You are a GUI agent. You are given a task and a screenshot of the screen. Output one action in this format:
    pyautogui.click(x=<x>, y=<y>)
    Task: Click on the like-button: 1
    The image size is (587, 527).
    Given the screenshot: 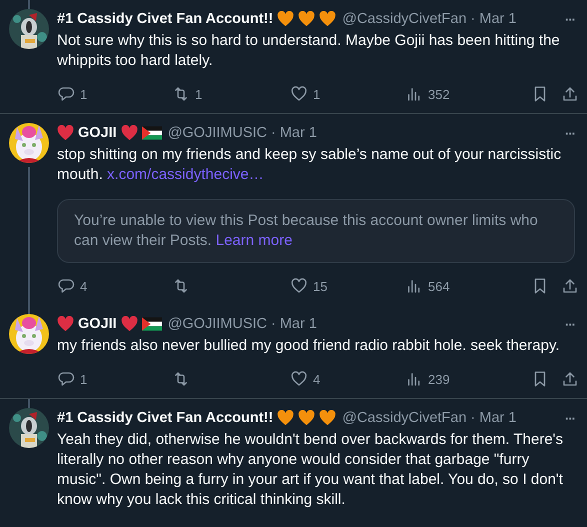 What is the action you would take?
    pyautogui.click(x=305, y=94)
    